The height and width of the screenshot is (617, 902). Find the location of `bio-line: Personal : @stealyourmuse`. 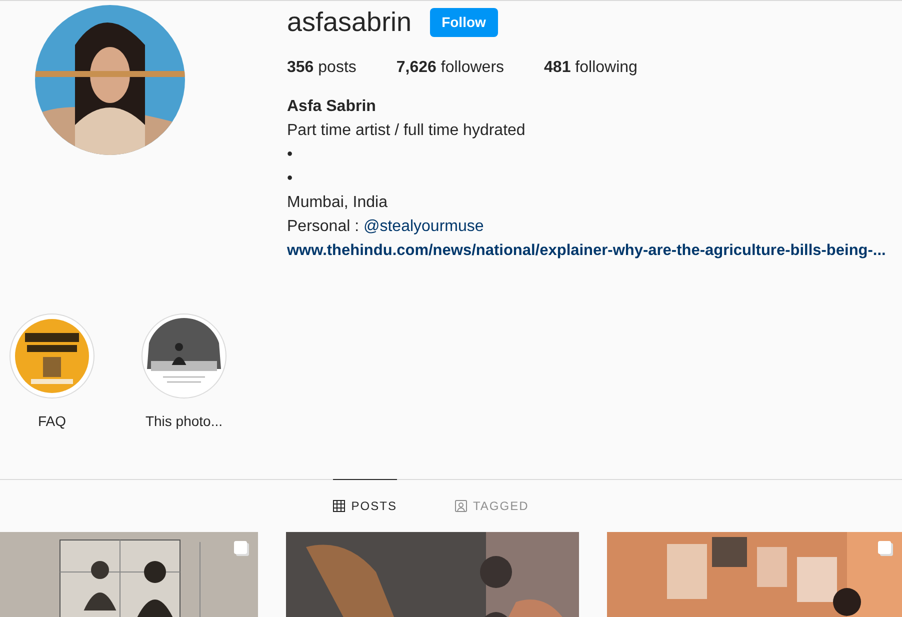

bio-line: Personal : @stealyourmuse is located at coordinates (386, 227).